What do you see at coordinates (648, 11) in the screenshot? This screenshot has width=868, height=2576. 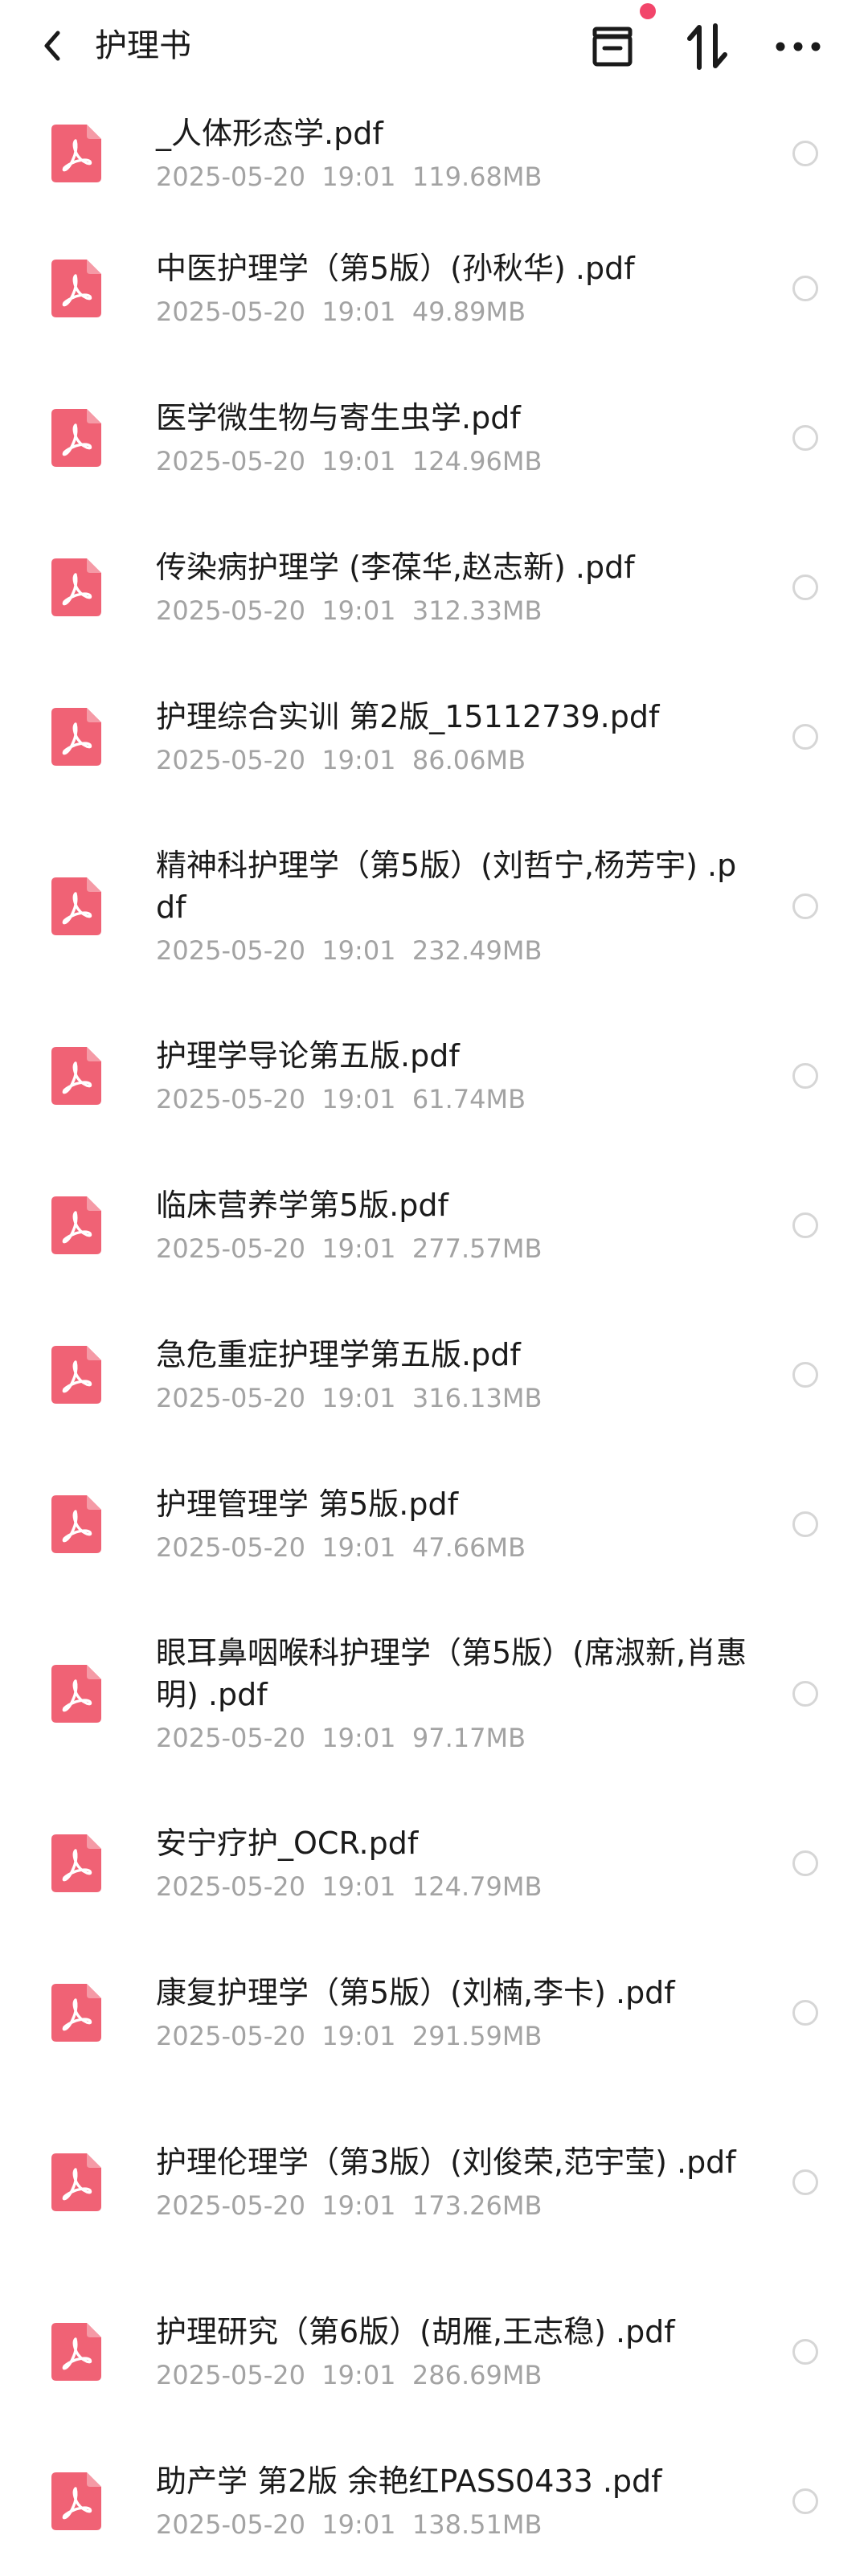 I see `notification-dot` at bounding box center [648, 11].